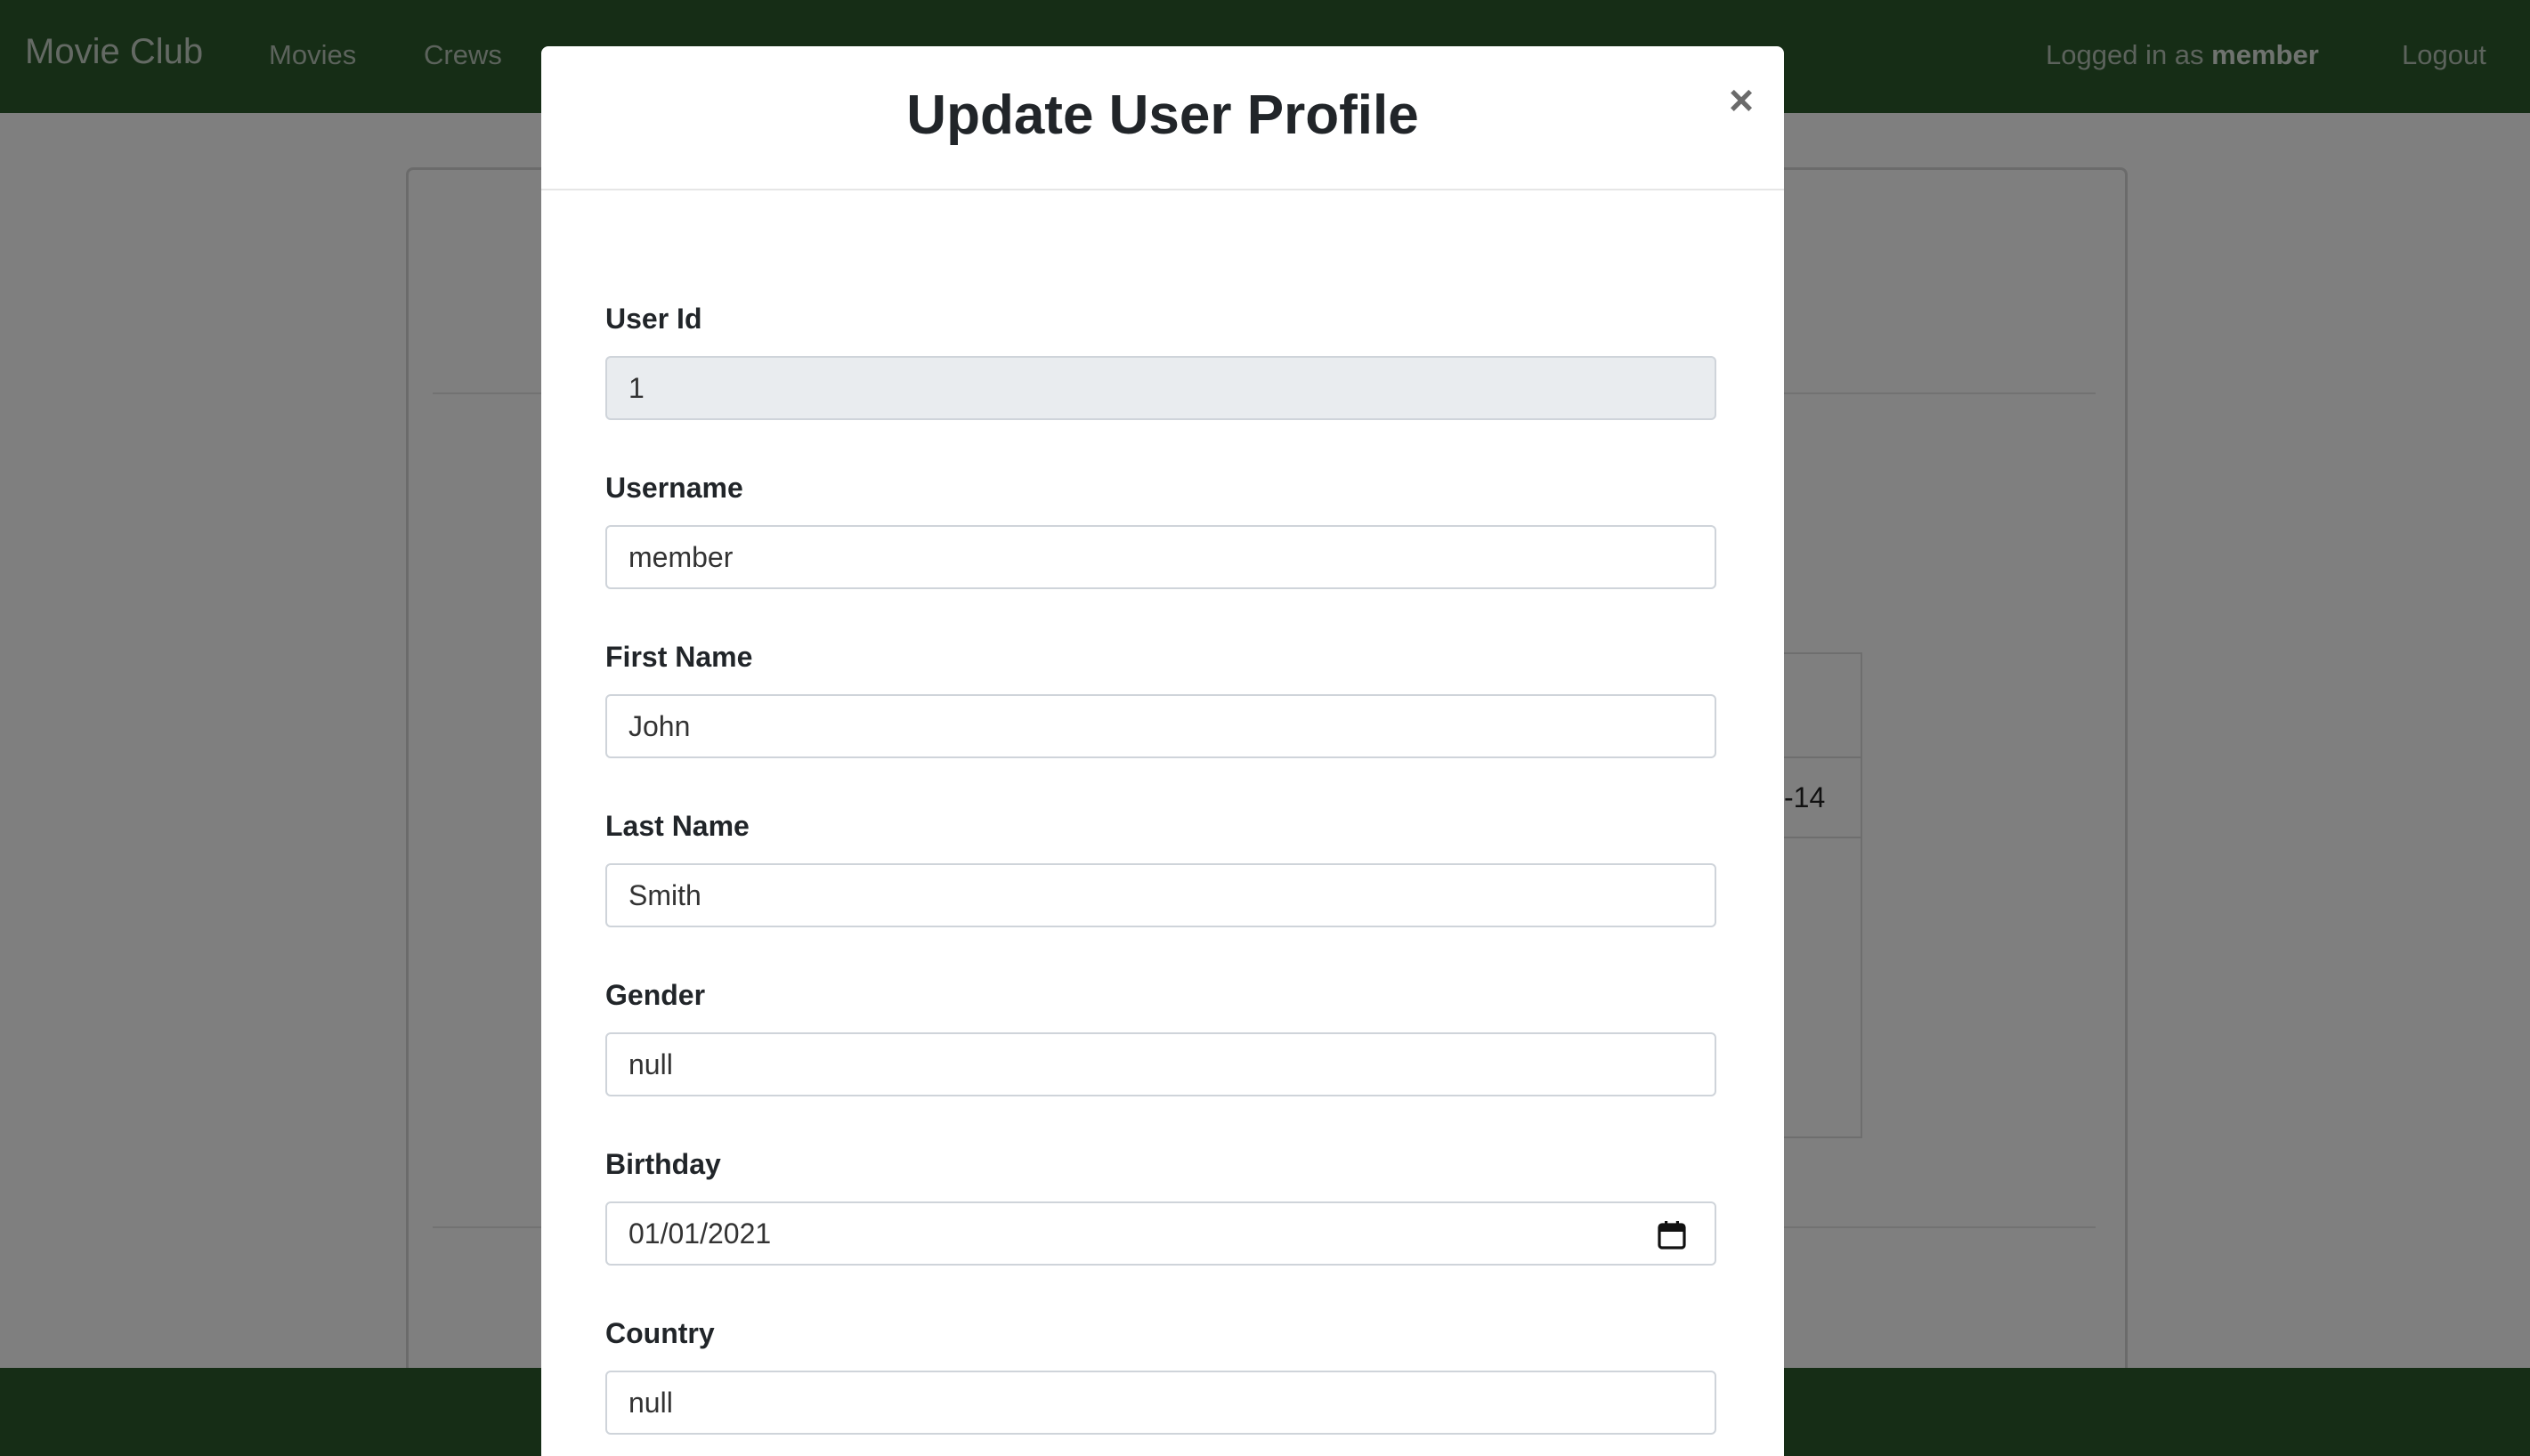  Describe the element at coordinates (674, 488) in the screenshot. I see `username-label: Username` at that location.